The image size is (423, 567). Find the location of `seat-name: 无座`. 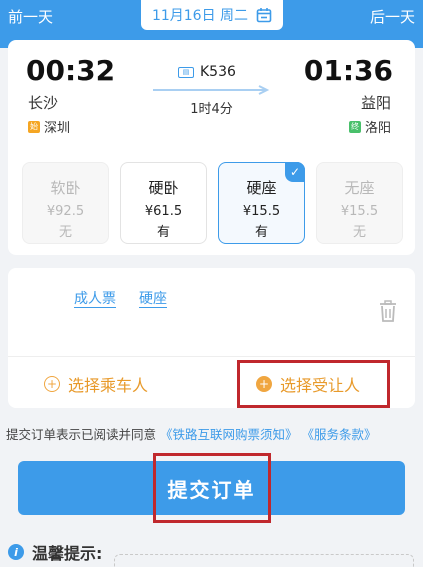

seat-name: 无座 is located at coordinates (359, 188).